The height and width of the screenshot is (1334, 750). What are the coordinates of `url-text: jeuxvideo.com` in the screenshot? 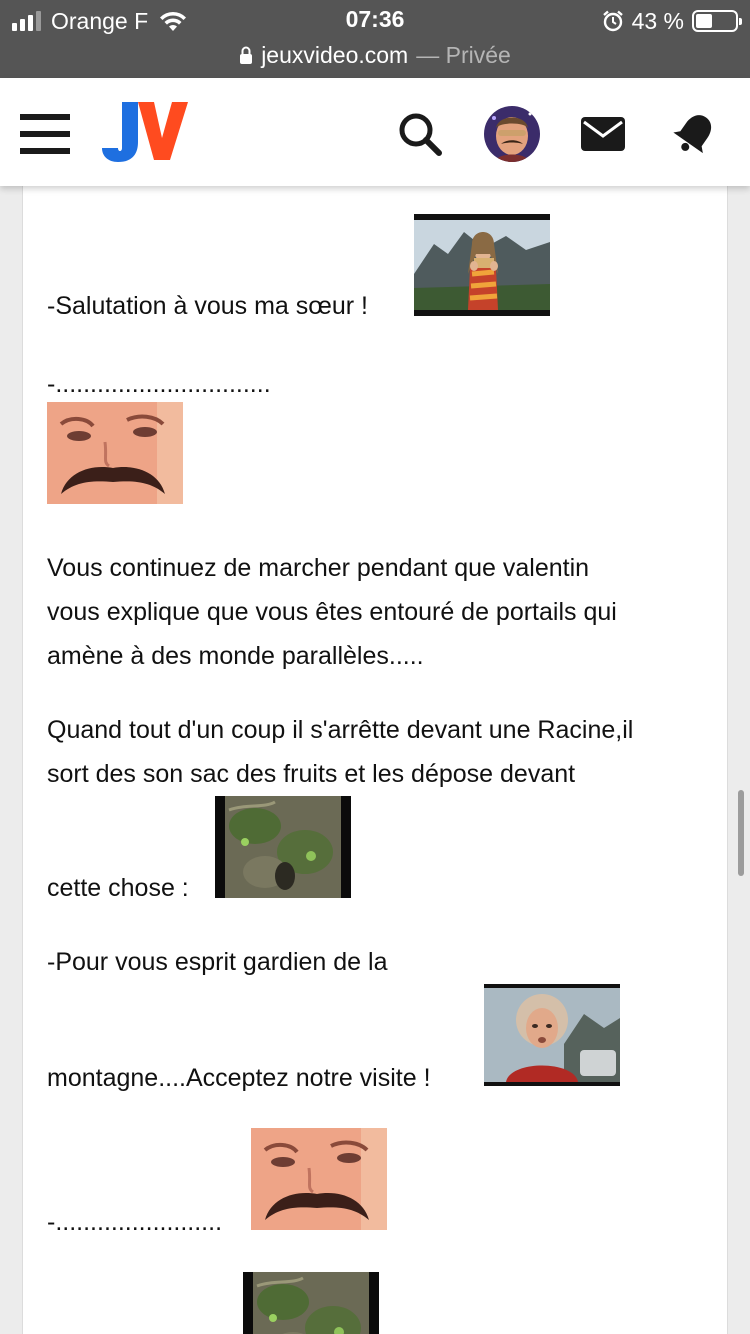 It's located at (335, 54).